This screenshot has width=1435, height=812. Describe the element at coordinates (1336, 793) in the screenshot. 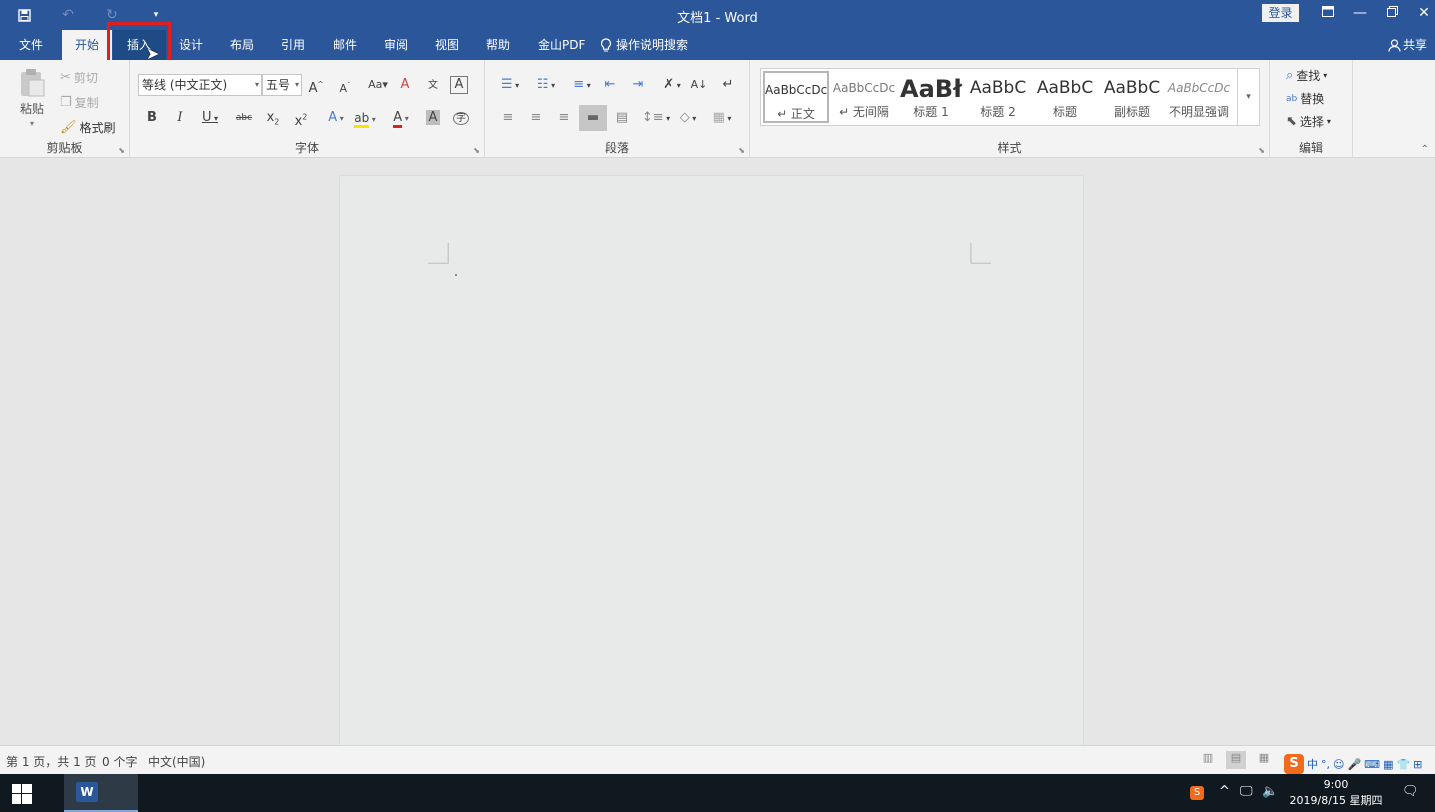

I see `system-clock: 9:00 2019/8/15 星期四` at that location.